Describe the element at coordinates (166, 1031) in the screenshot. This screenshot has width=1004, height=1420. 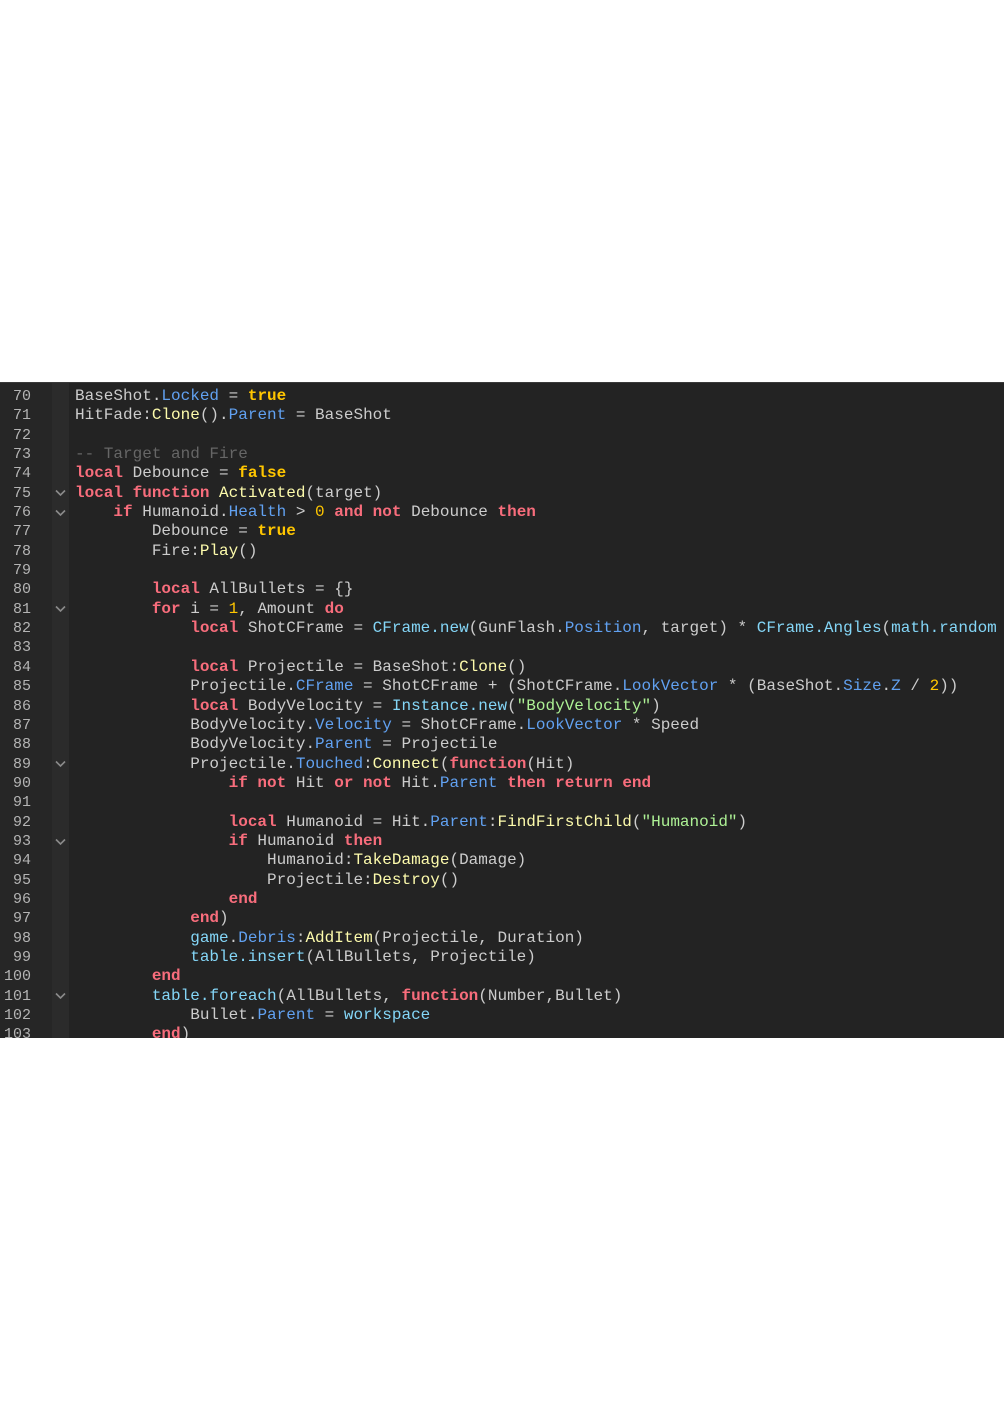
I see `token-kw: end` at that location.